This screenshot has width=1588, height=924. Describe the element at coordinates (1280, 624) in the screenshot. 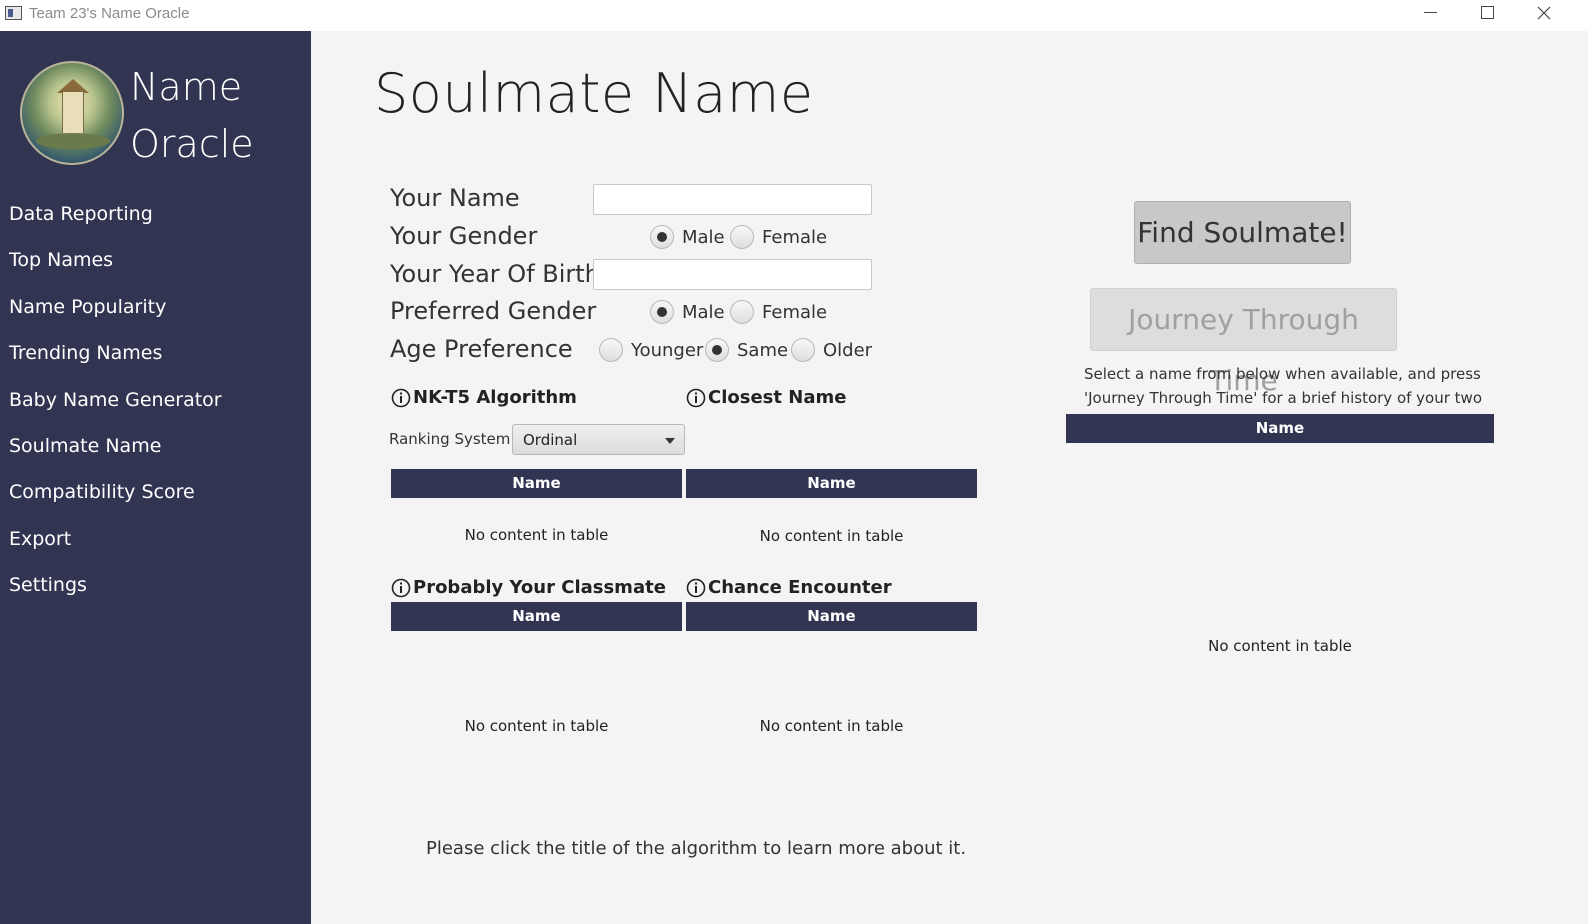

I see `result-names-table: Name No content in table` at that location.